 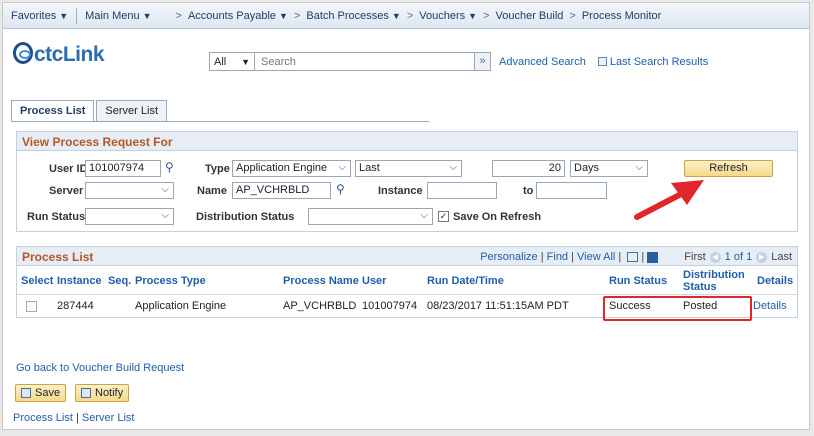 What do you see at coordinates (31, 306) in the screenshot?
I see `row-select-checkbox` at bounding box center [31, 306].